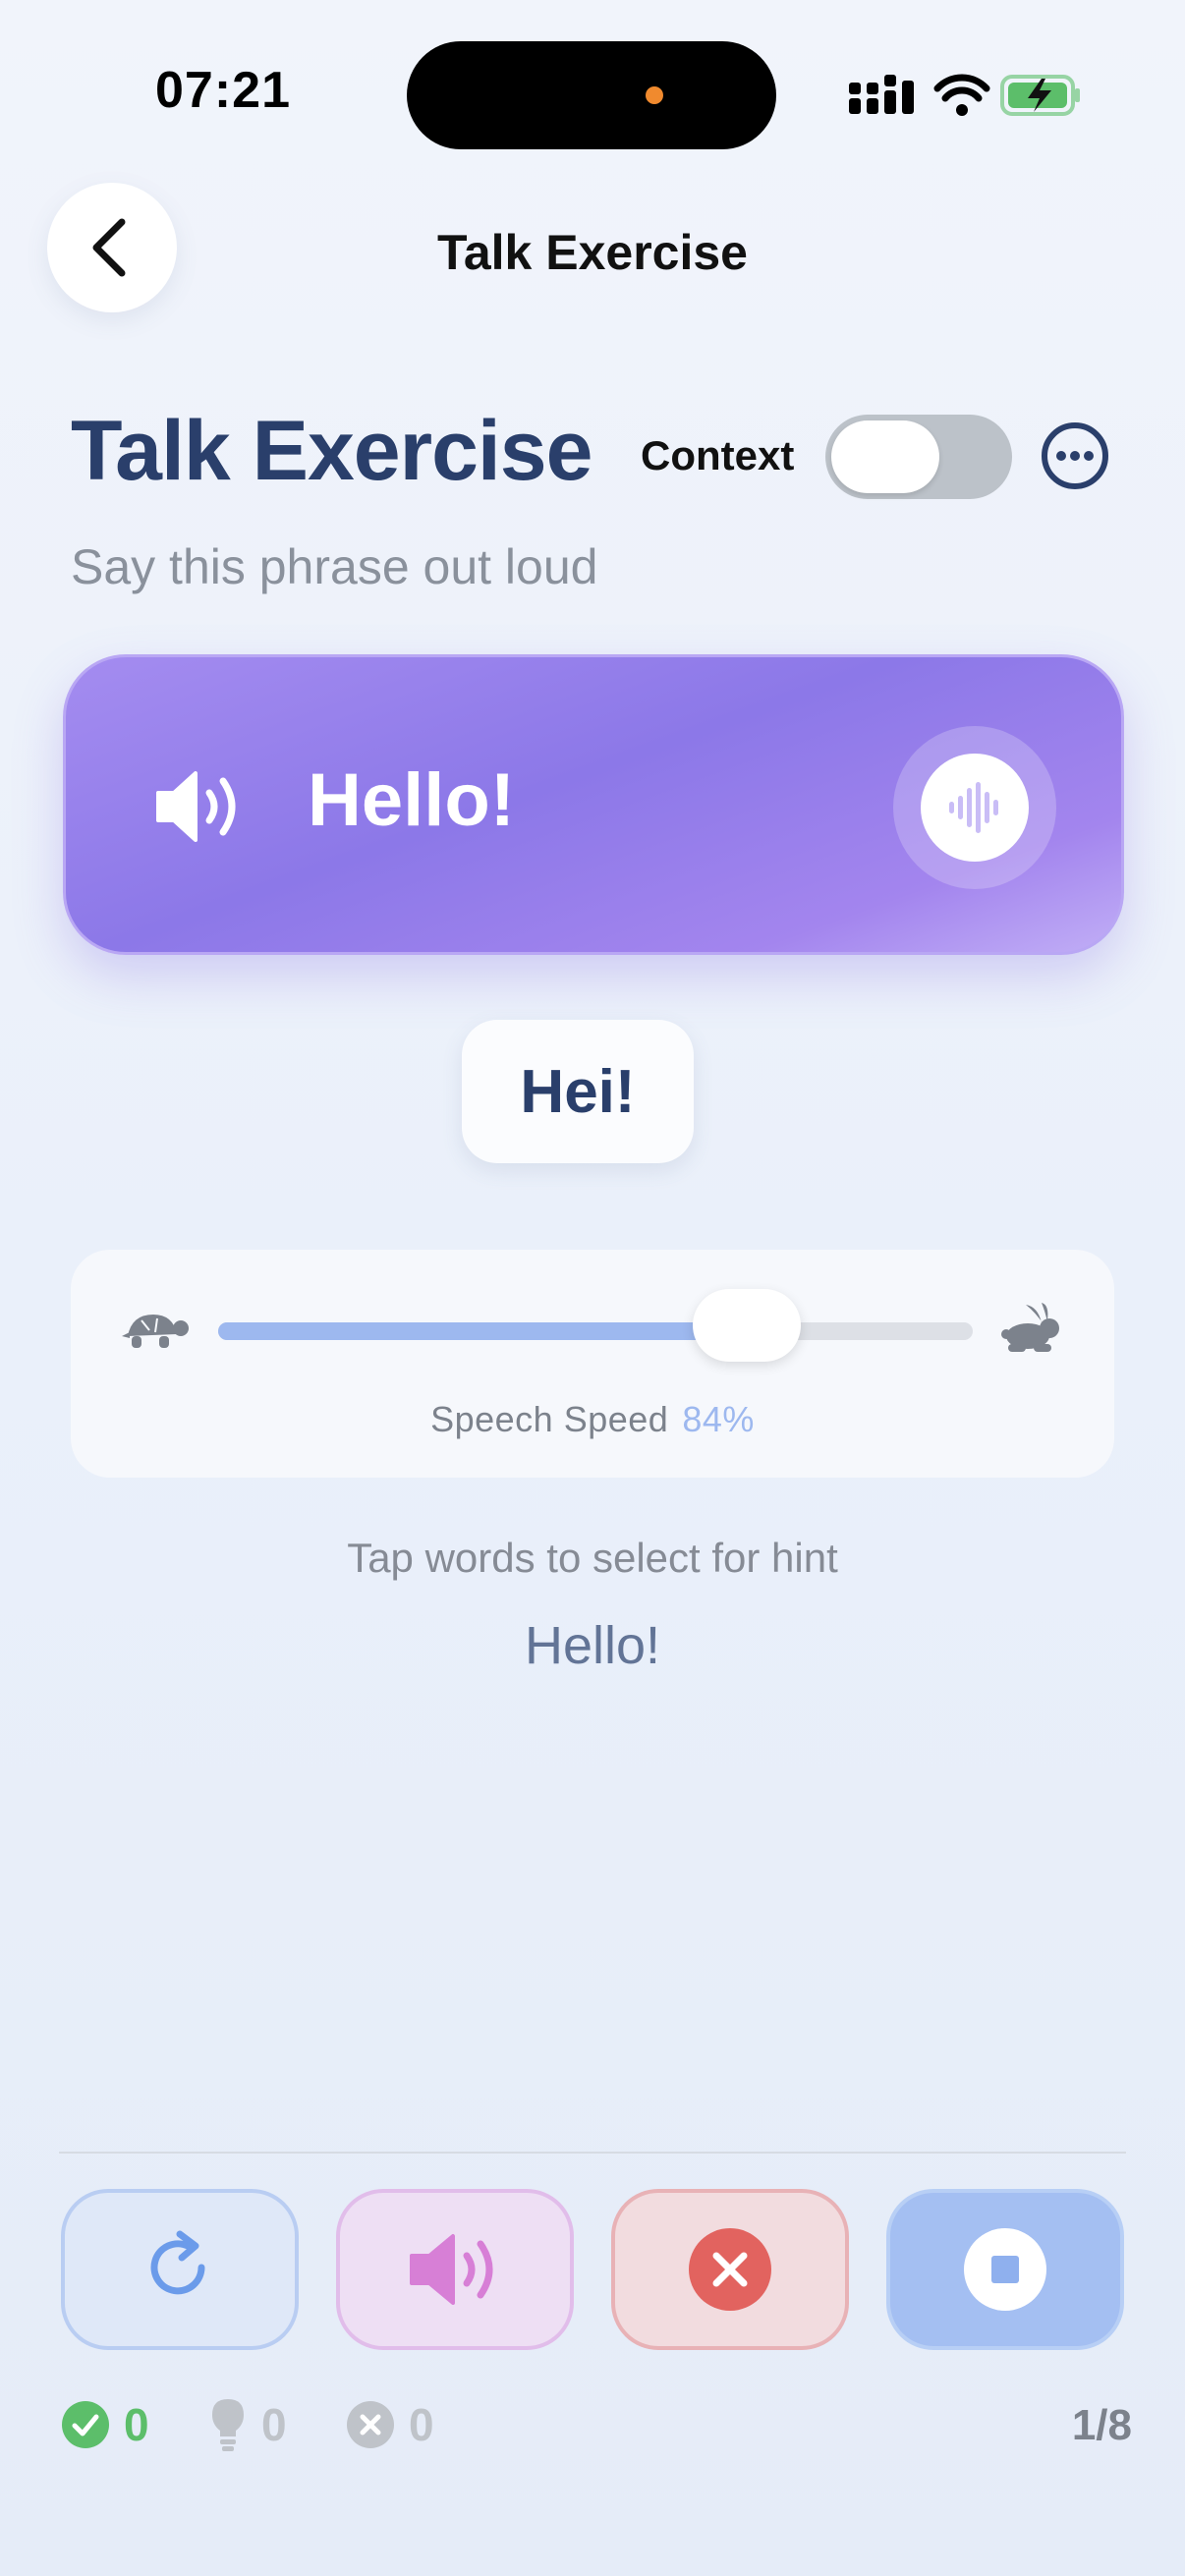 The height and width of the screenshot is (2576, 1185). What do you see at coordinates (412, 800) in the screenshot?
I see `phrase-text: Hello!` at bounding box center [412, 800].